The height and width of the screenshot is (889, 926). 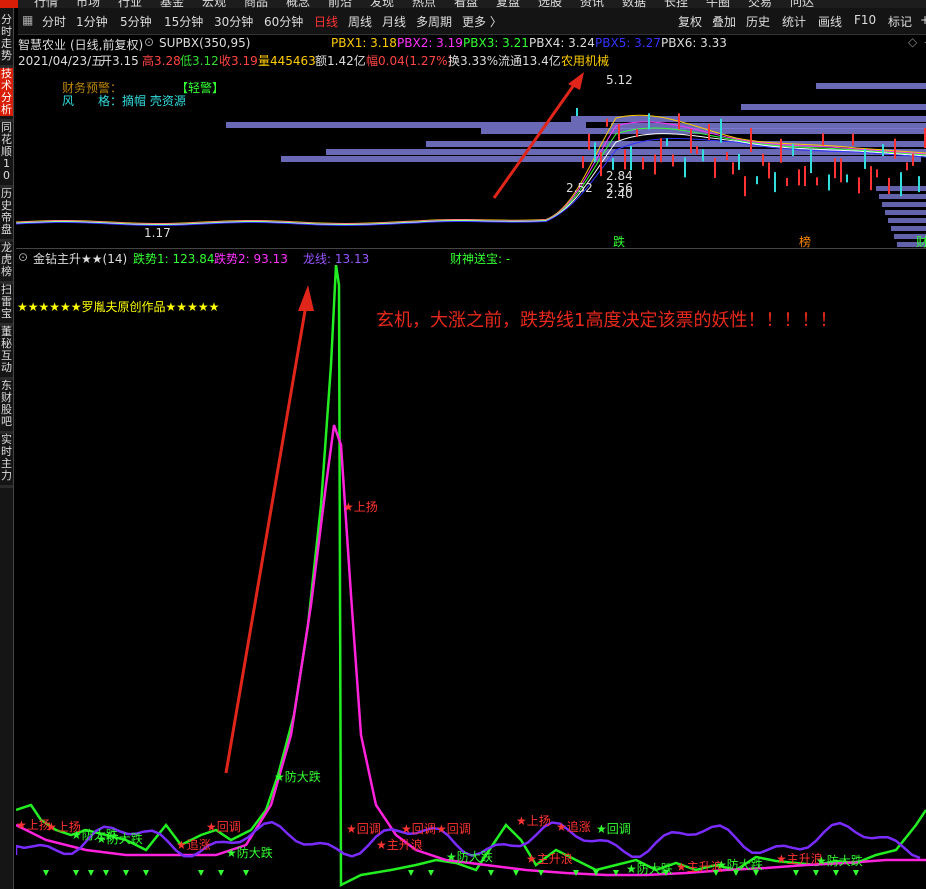 I want to click on period-tab-0: 分时, so click(x=54, y=21).